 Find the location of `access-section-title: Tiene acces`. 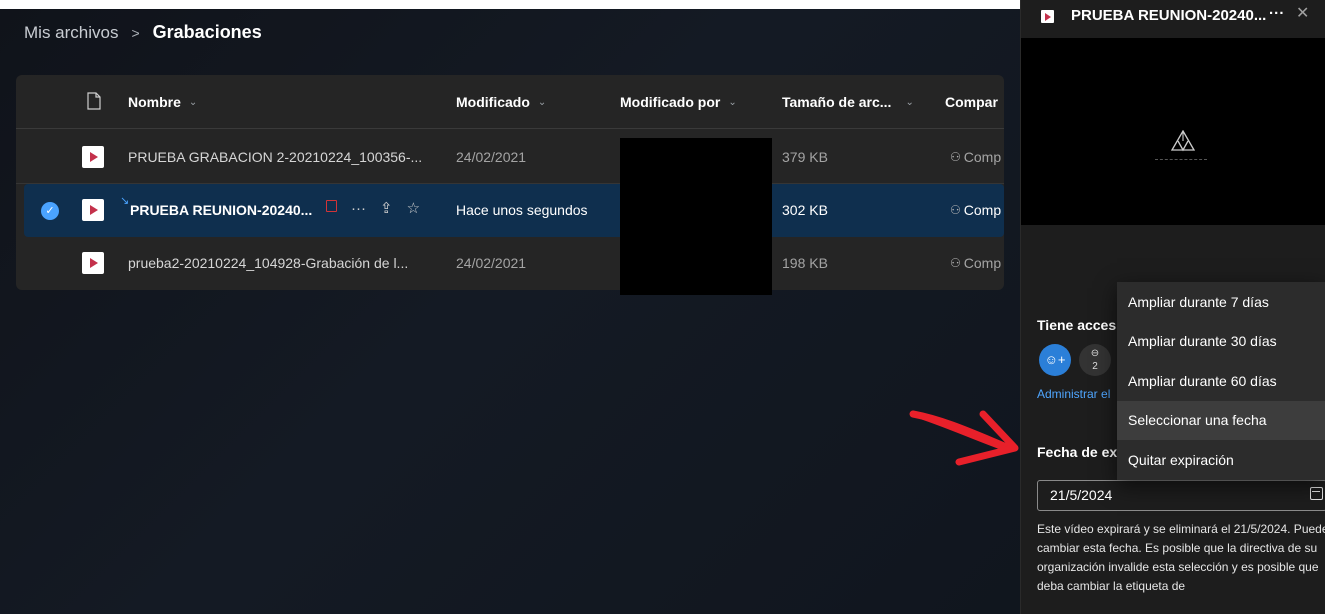

access-section-title: Tiene acces is located at coordinates (1077, 325).